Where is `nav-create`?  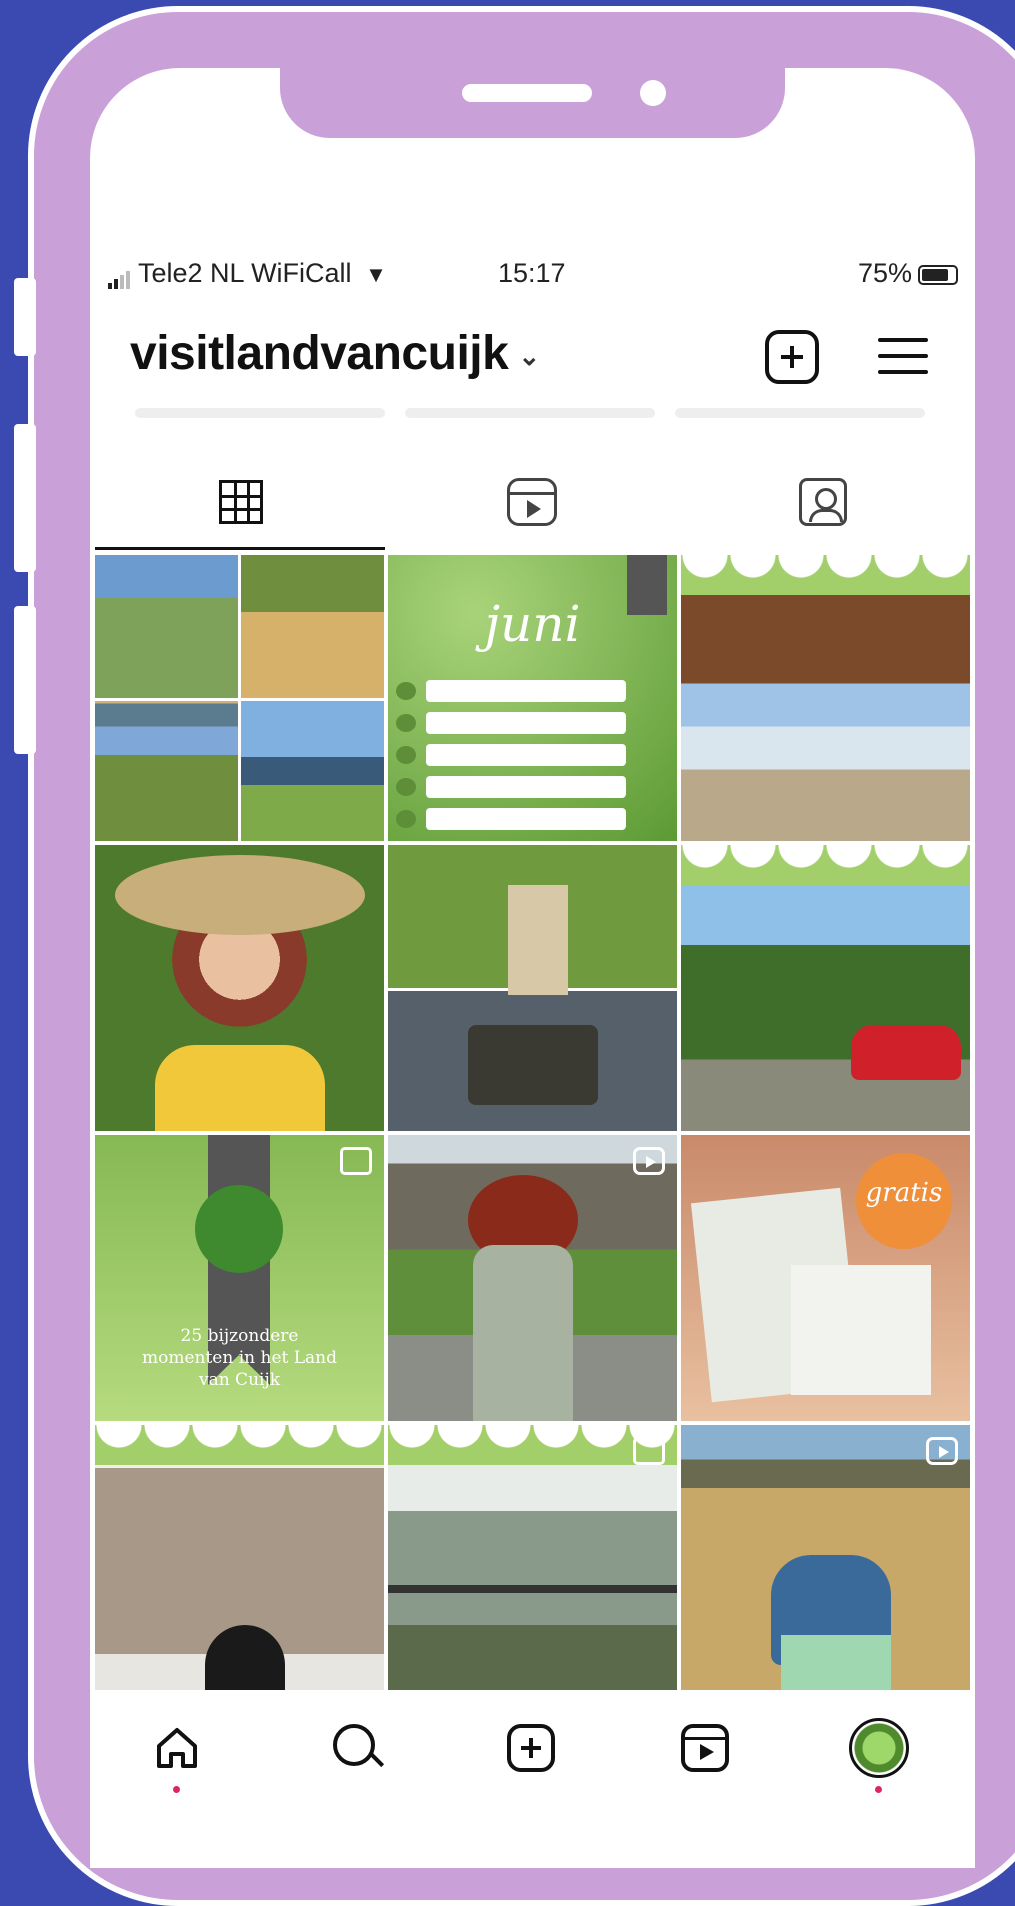 nav-create is located at coordinates (531, 1748).